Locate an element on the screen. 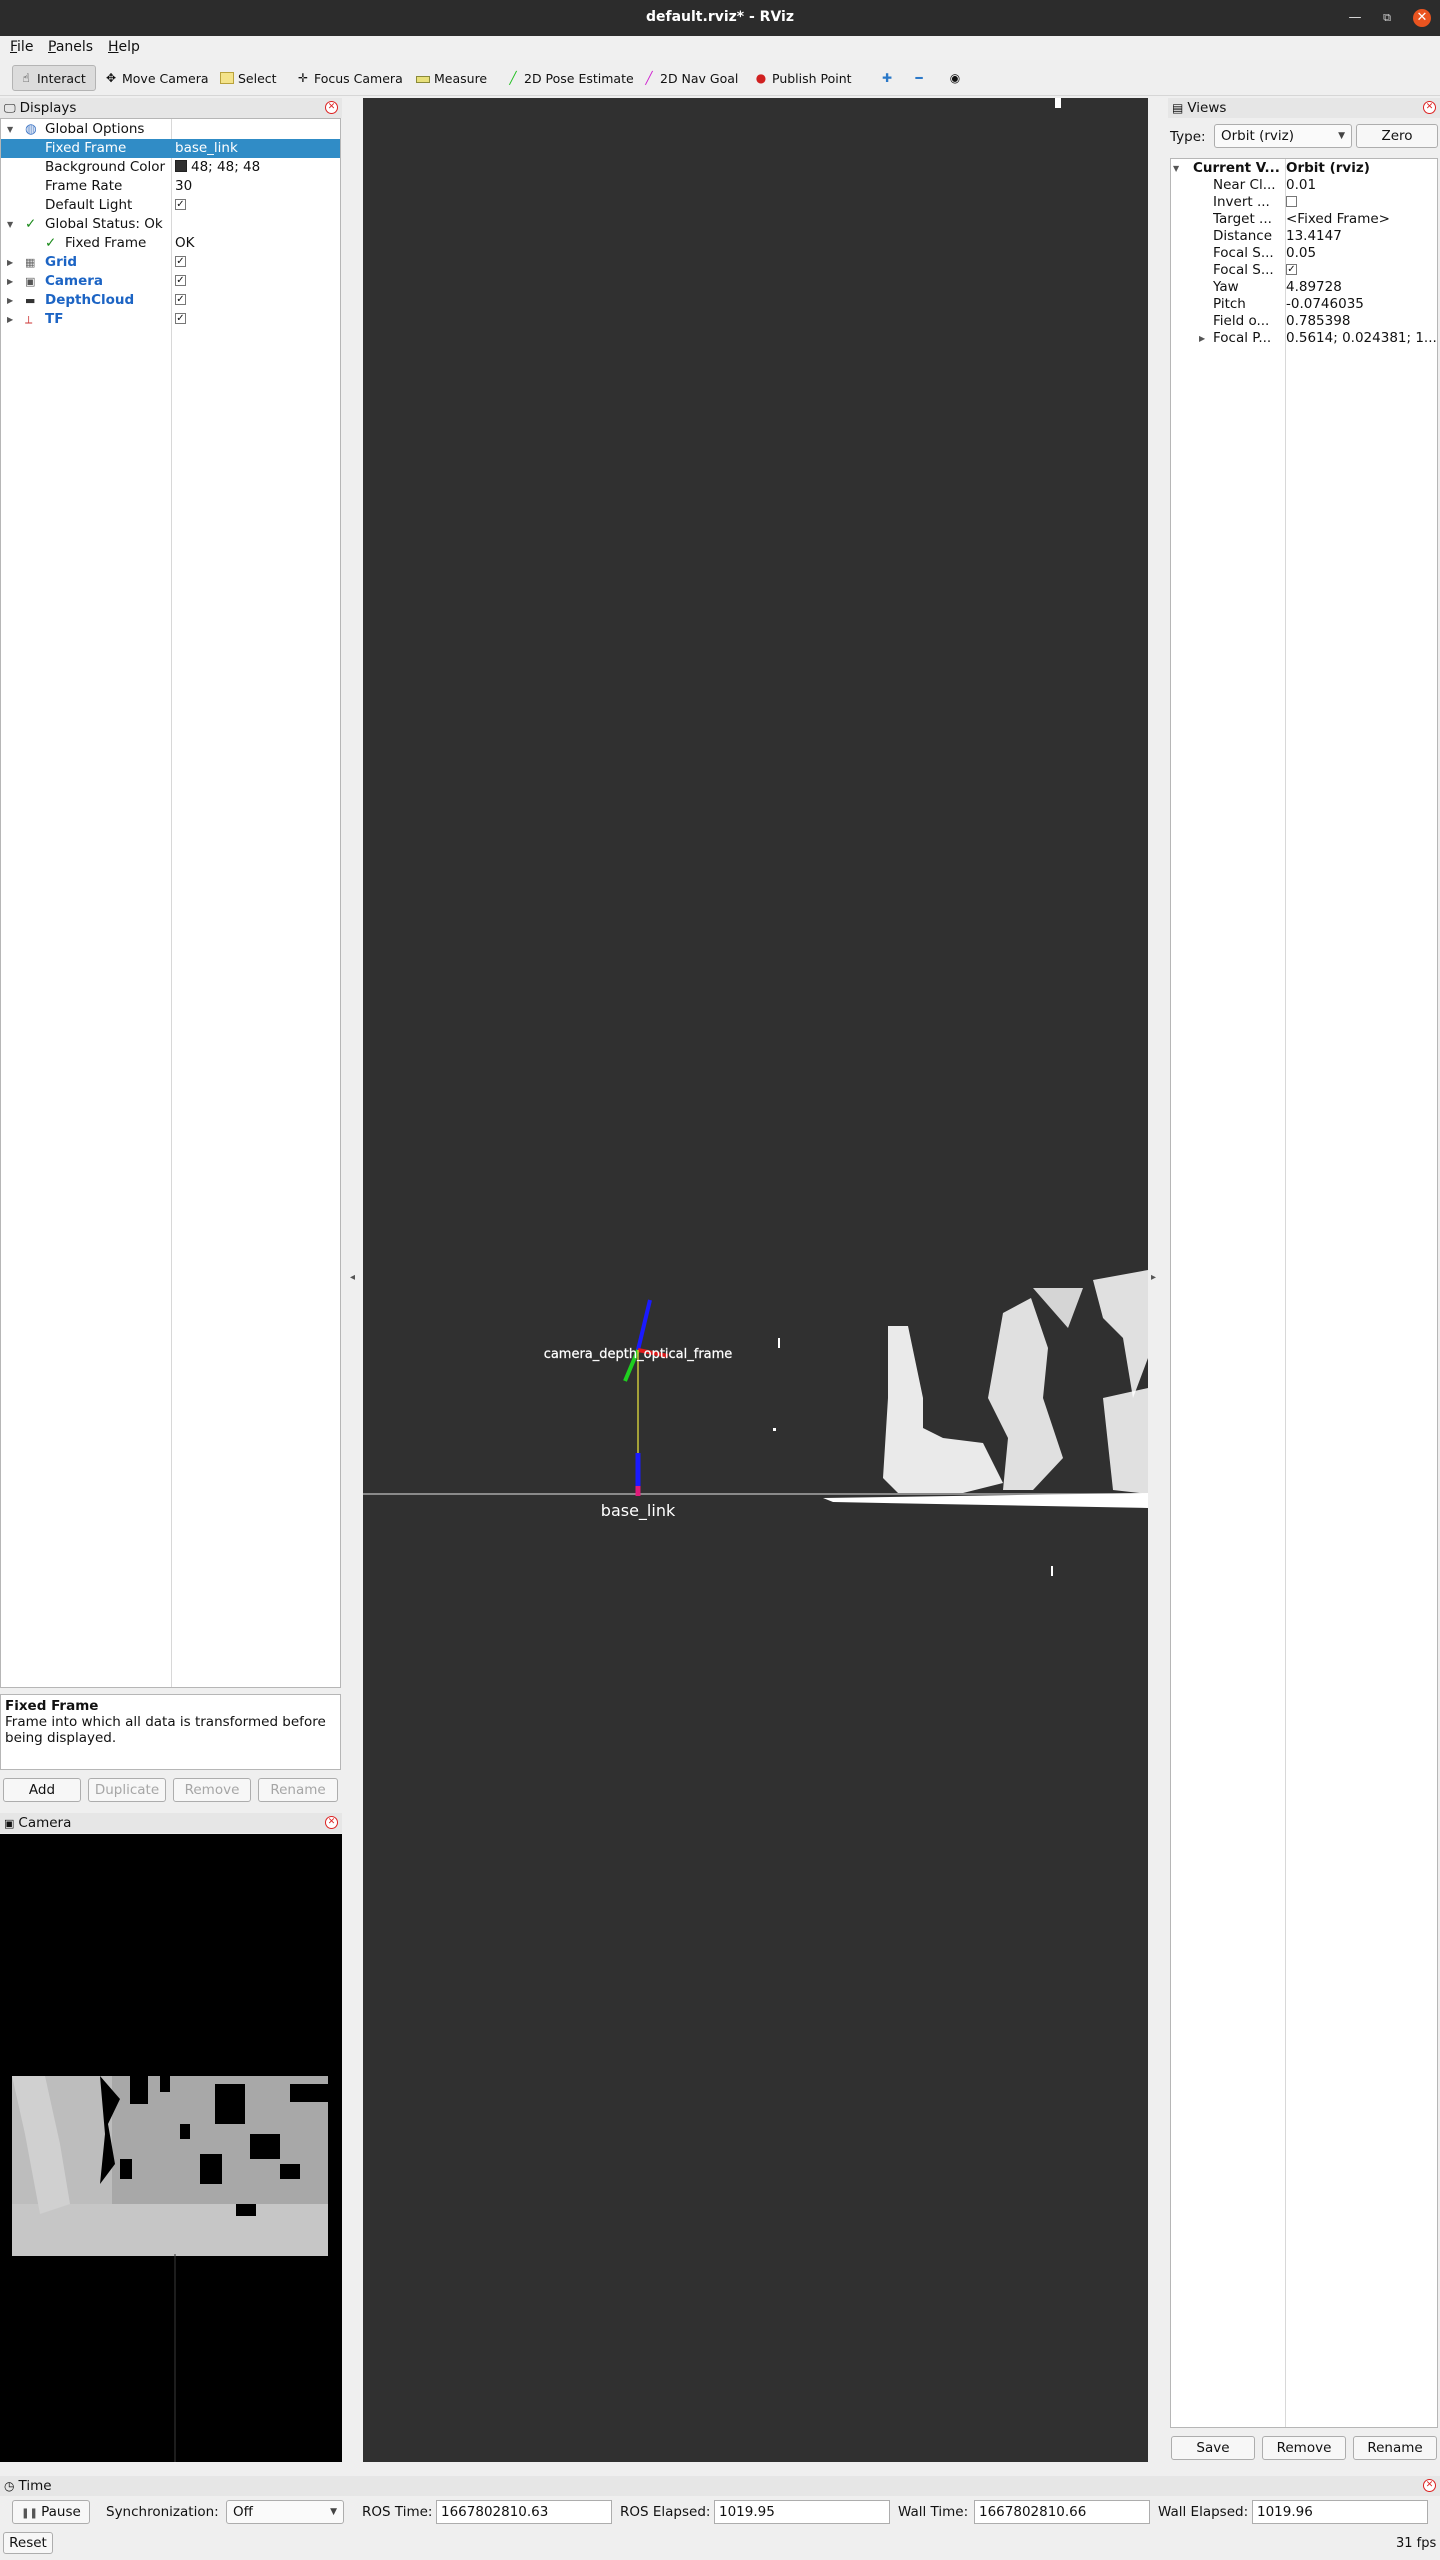 This screenshot has height=2560, width=1440. vrow-focal-shape-size: Focal S... 0.05 is located at coordinates (1304, 253).